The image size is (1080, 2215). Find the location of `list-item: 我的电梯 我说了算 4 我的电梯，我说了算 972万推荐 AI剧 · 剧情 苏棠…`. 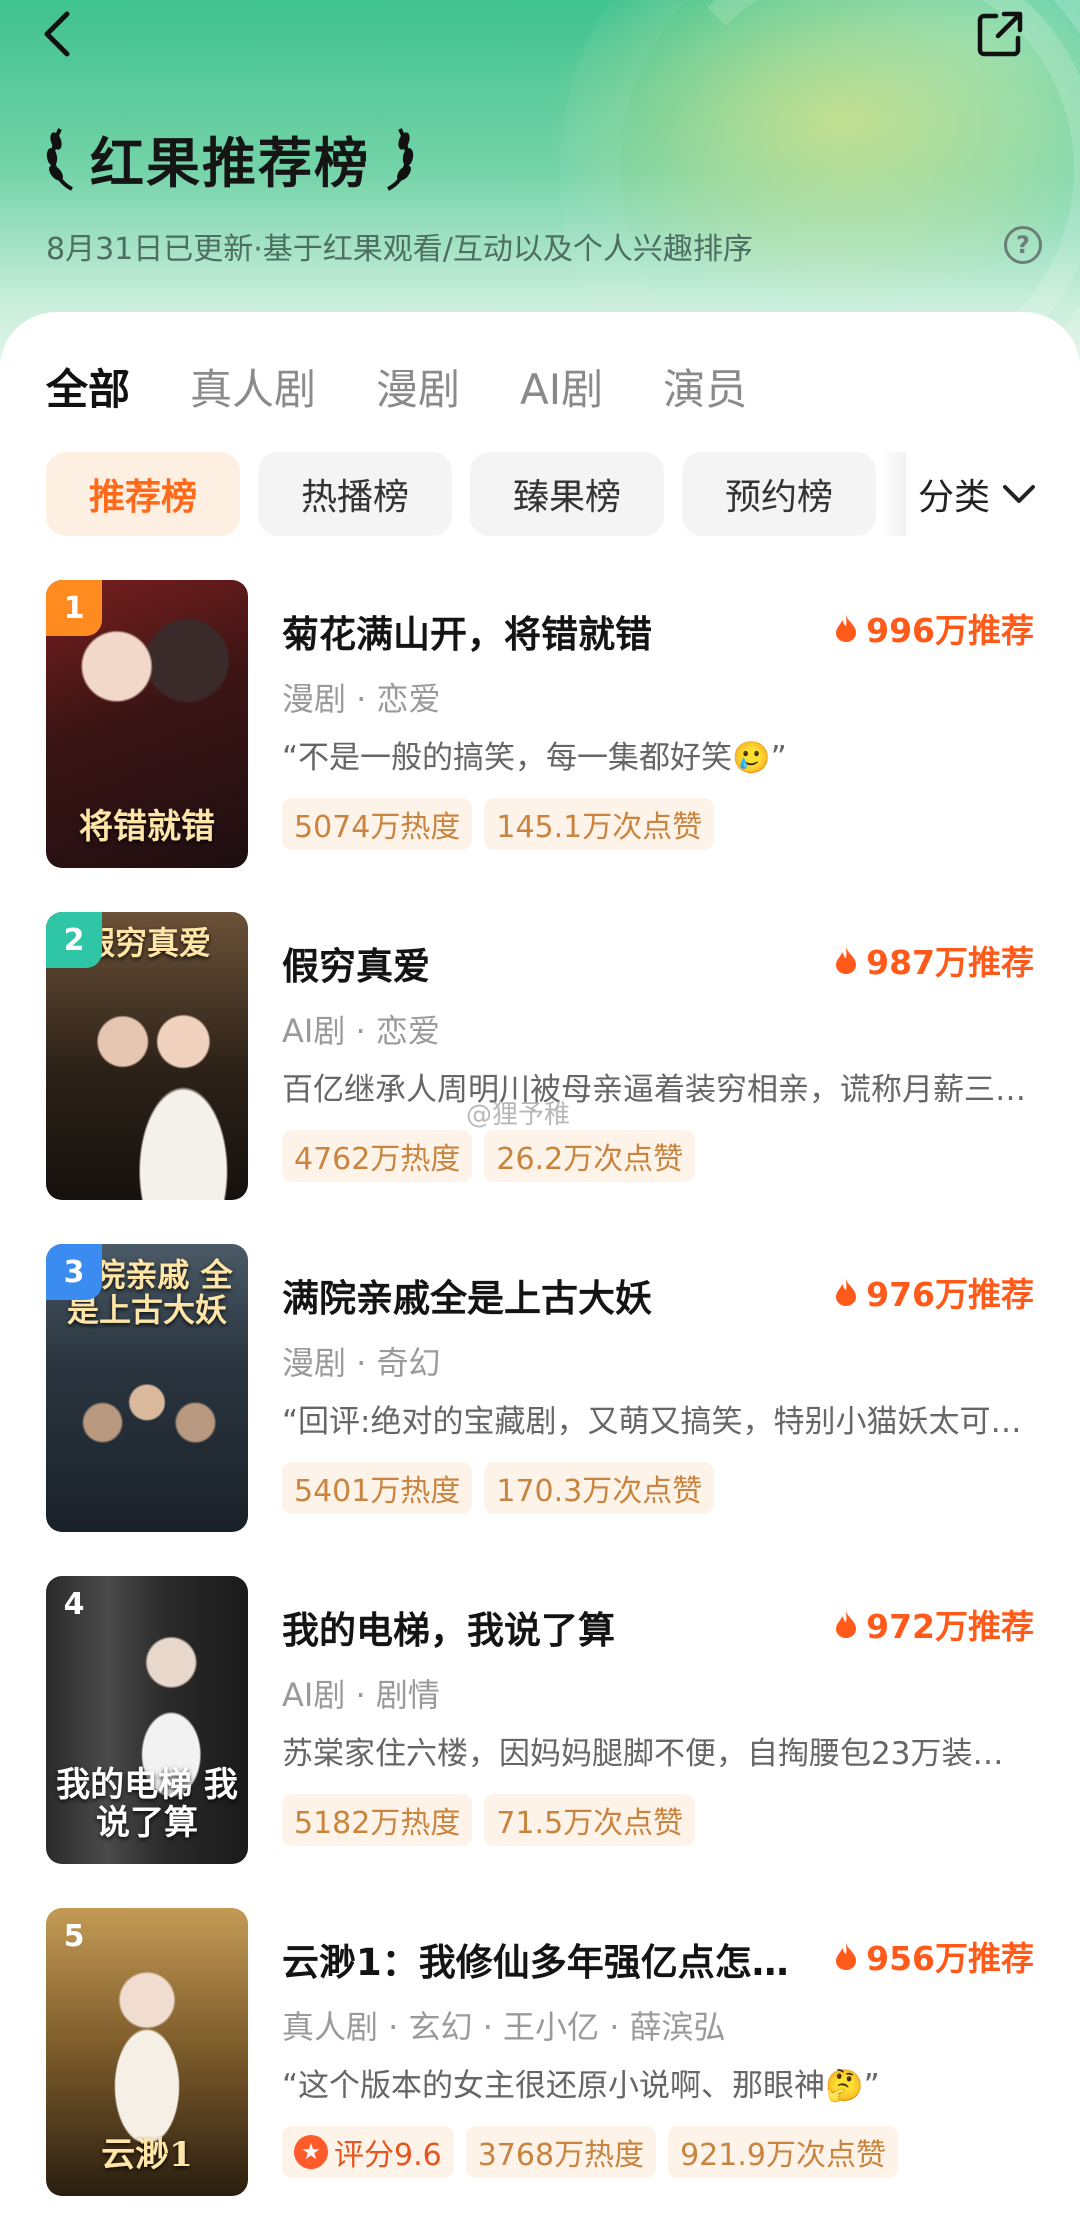

list-item: 我的电梯 我说了算 4 我的电梯，我说了算 972万推荐 AI剧 · 剧情 苏棠… is located at coordinates (540, 1721).